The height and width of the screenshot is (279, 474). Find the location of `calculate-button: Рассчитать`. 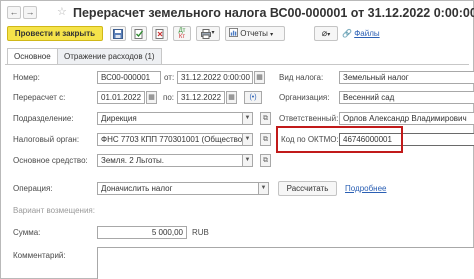

calculate-button: Рассчитать is located at coordinates (307, 188).